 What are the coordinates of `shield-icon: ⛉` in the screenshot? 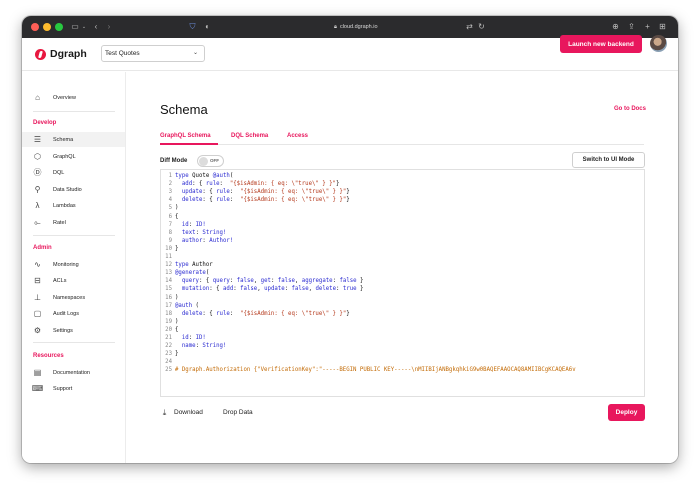 It's located at (192, 27).